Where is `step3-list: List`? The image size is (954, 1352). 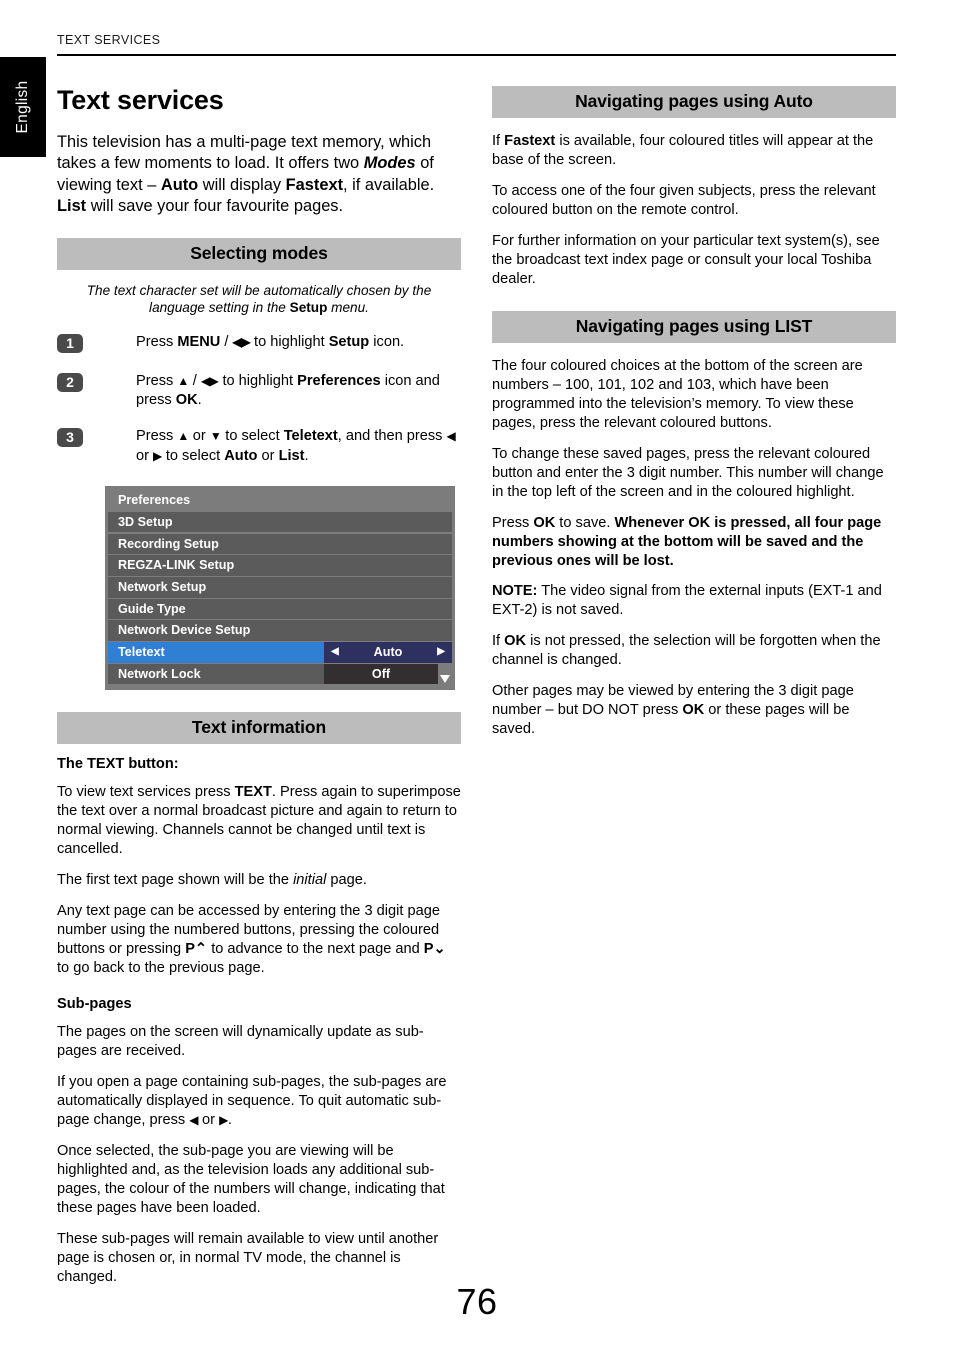 step3-list: List is located at coordinates (291, 455).